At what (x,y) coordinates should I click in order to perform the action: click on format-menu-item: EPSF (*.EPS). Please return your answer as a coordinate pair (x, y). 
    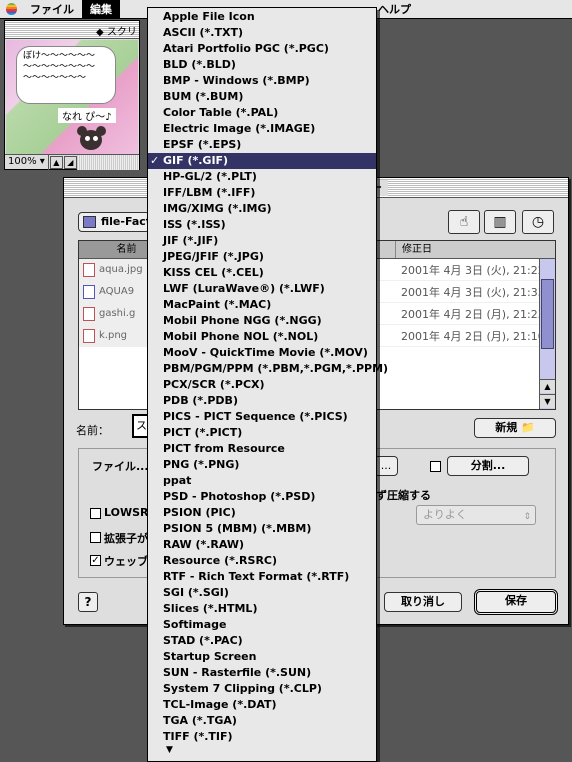
    Looking at the image, I should click on (262, 145).